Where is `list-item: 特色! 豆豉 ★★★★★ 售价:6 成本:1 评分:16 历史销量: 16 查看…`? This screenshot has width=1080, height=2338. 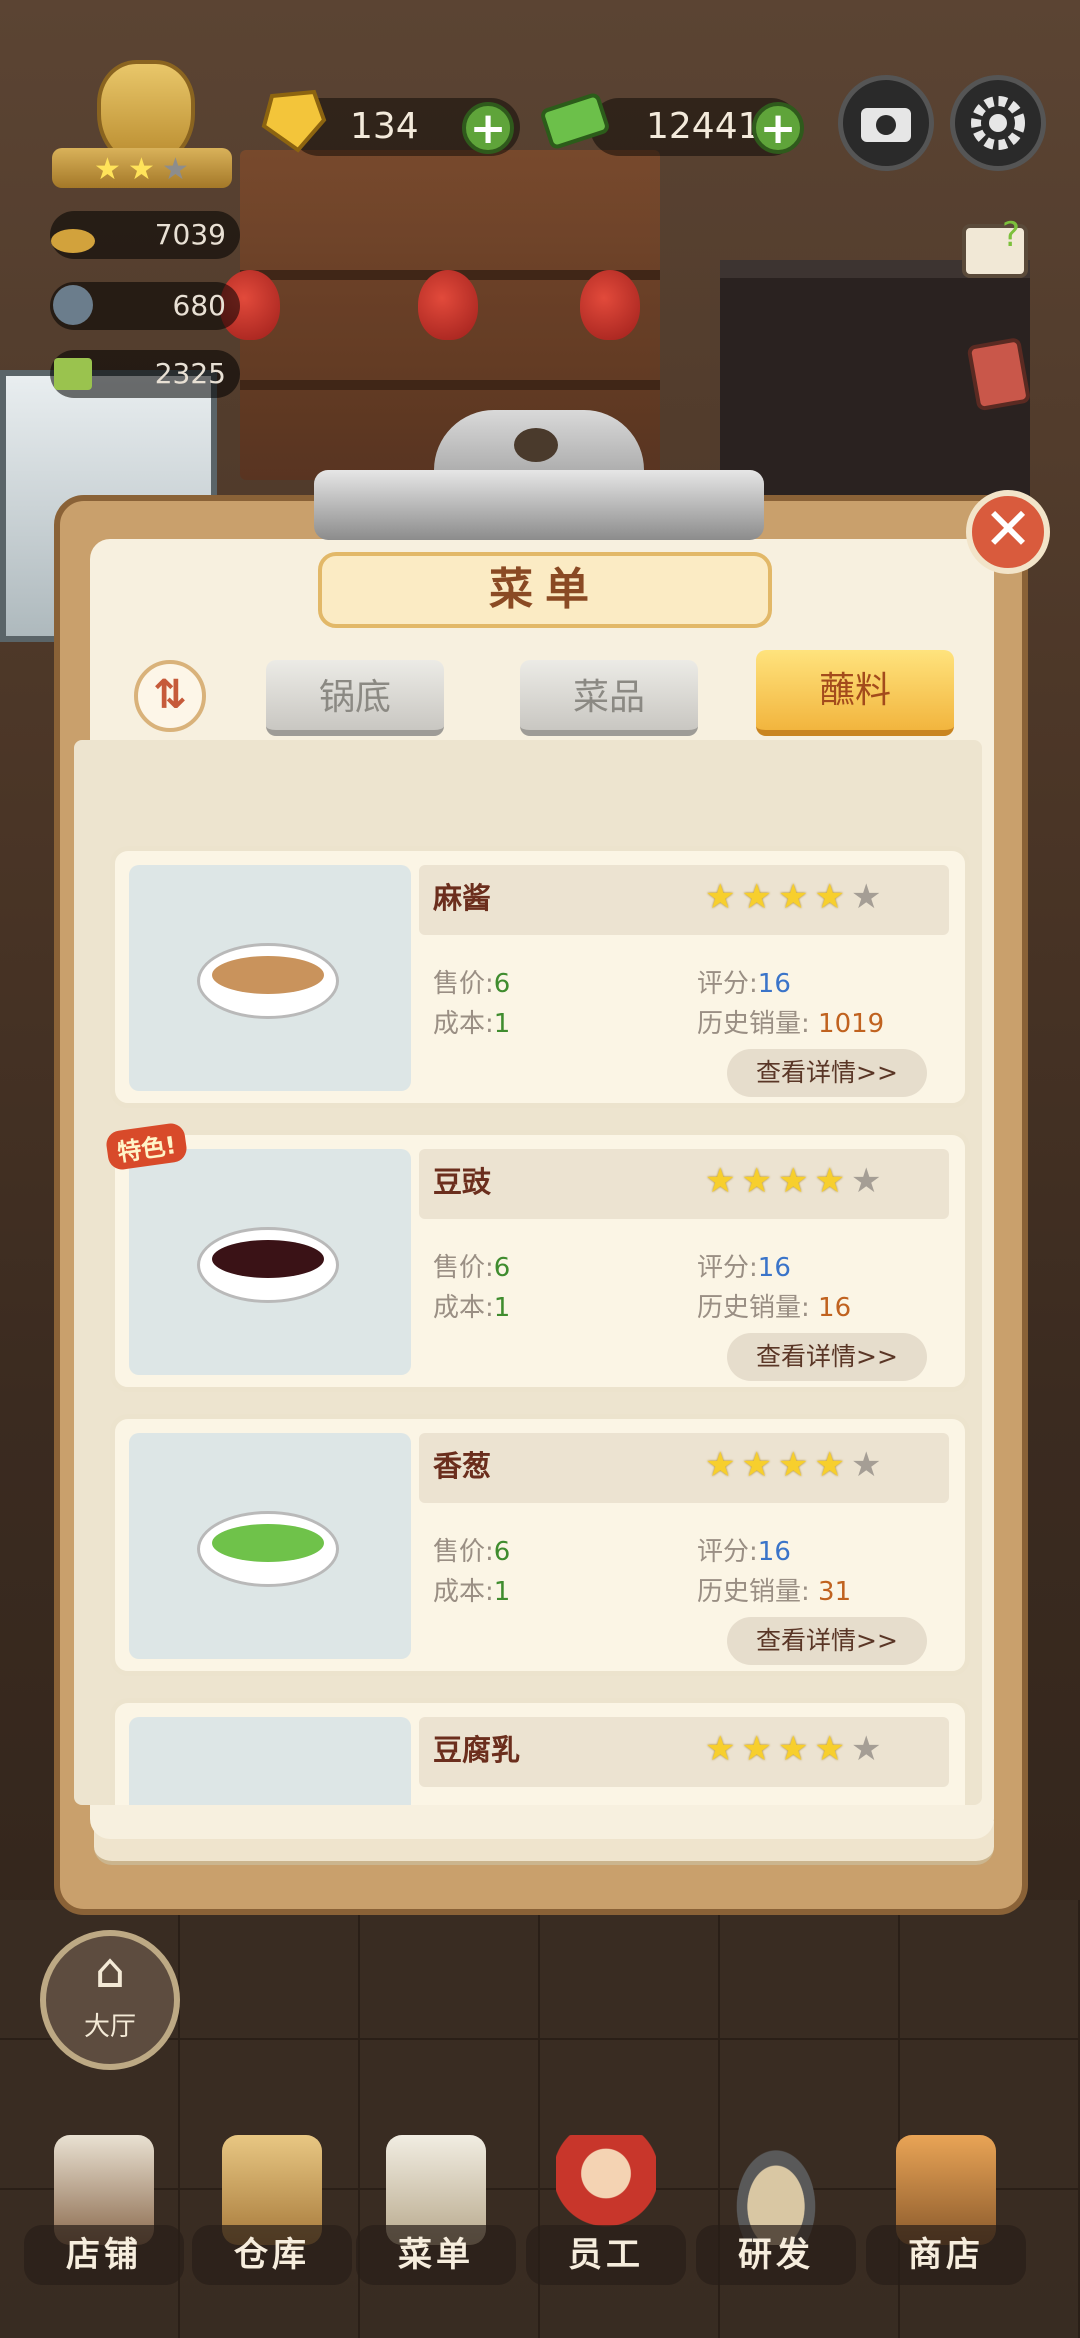 list-item: 特色! 豆豉 ★★★★★ 售价:6 成本:1 评分:16 历史销量: 16 查看… is located at coordinates (537, 1256).